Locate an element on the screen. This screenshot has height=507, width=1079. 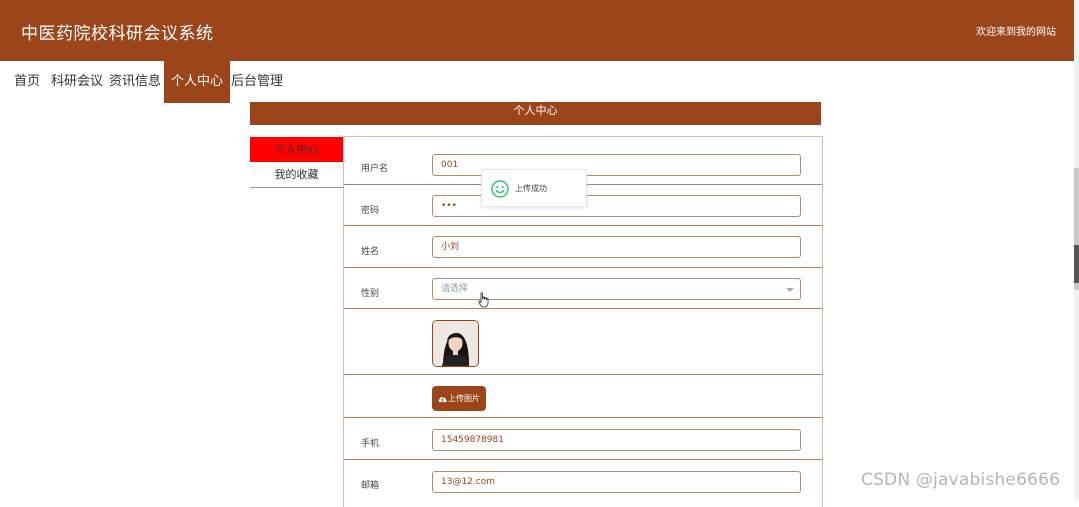
avatar-portrait-icon is located at coordinates (455, 343).